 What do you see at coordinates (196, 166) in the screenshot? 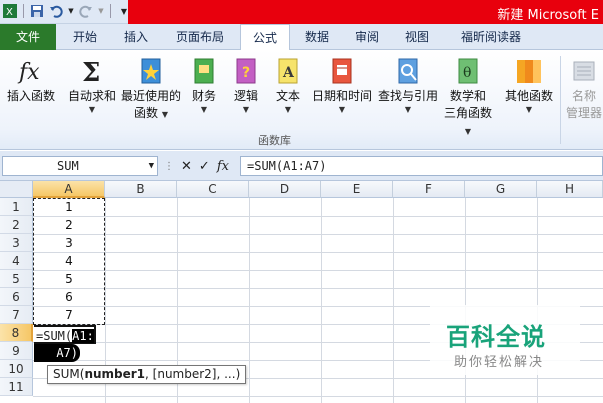
I see `formula-buttons: ⋮ ✕ ✓ fx` at bounding box center [196, 166].